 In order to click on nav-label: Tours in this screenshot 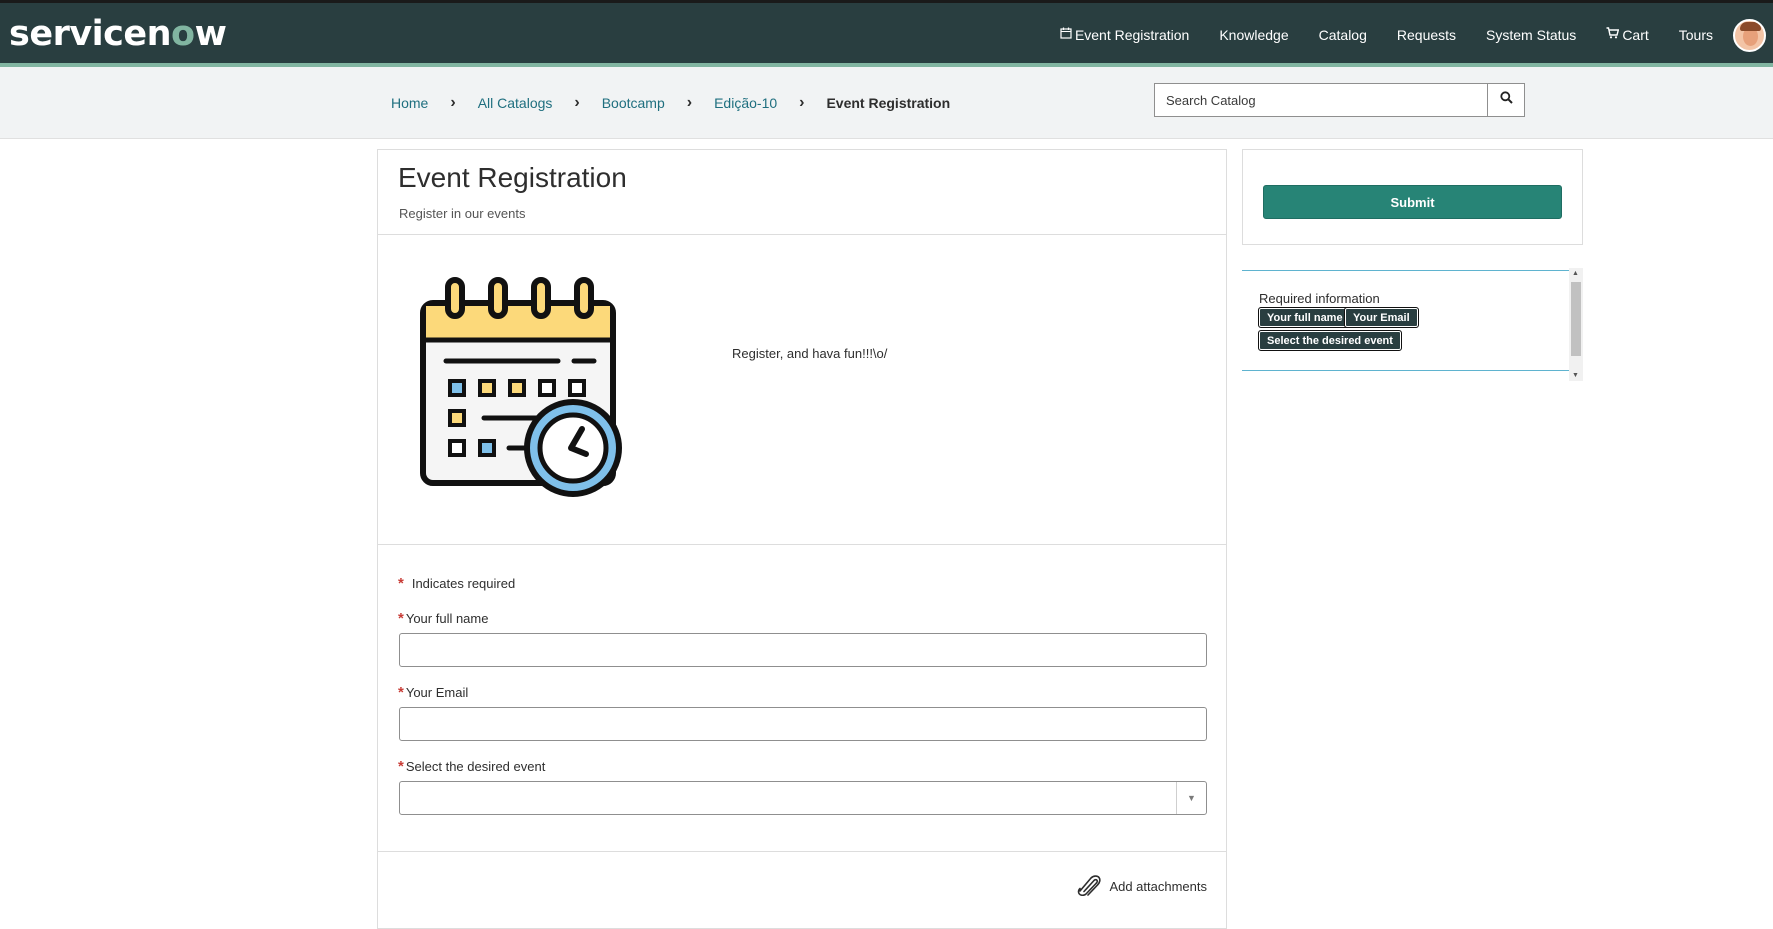, I will do `click(1695, 34)`.